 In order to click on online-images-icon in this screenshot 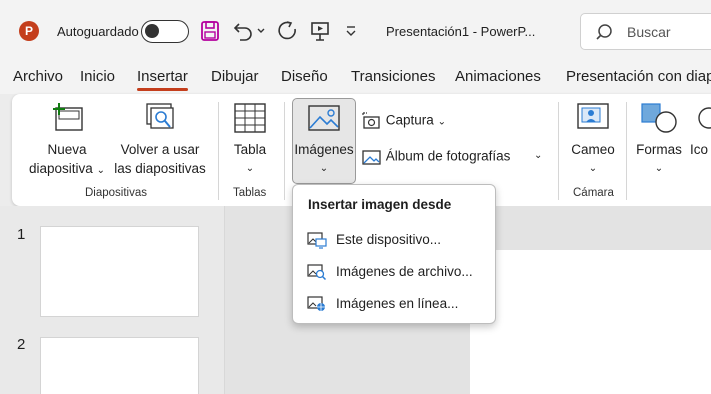, I will do `click(316, 303)`.